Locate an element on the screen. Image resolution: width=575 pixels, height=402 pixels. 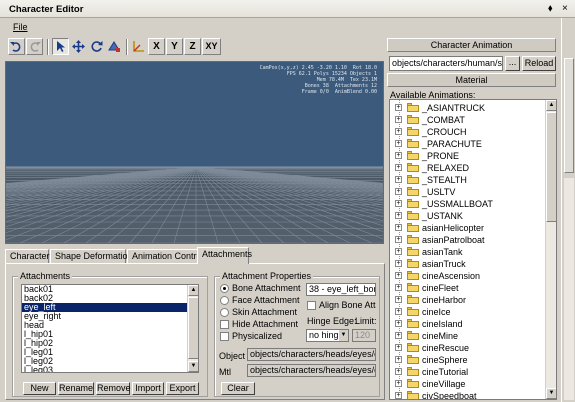
tree-item: + asianTank is located at coordinates (465, 252).